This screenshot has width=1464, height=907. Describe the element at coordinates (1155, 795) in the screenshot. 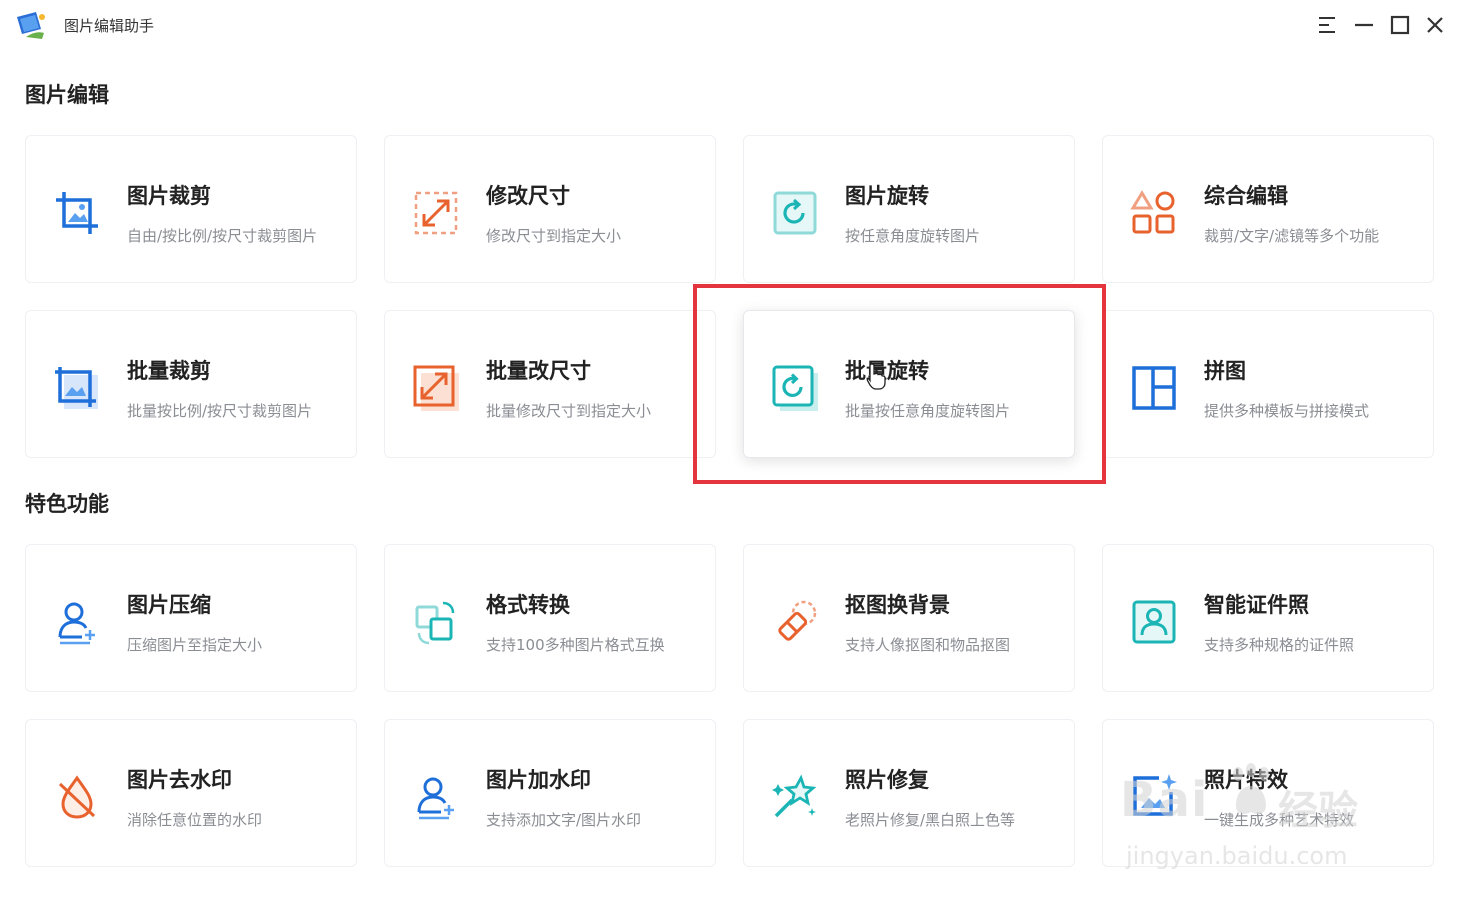

I see `effects-icon` at that location.